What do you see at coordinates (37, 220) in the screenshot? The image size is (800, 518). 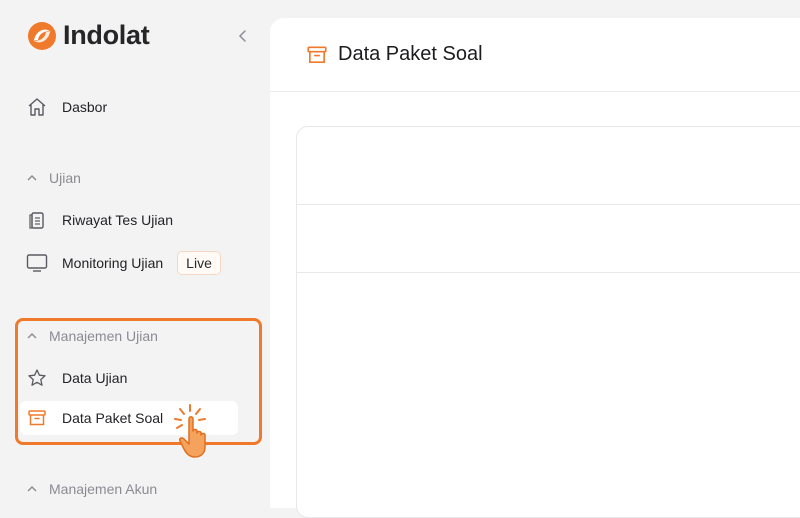 I see `clipboard-icon` at bounding box center [37, 220].